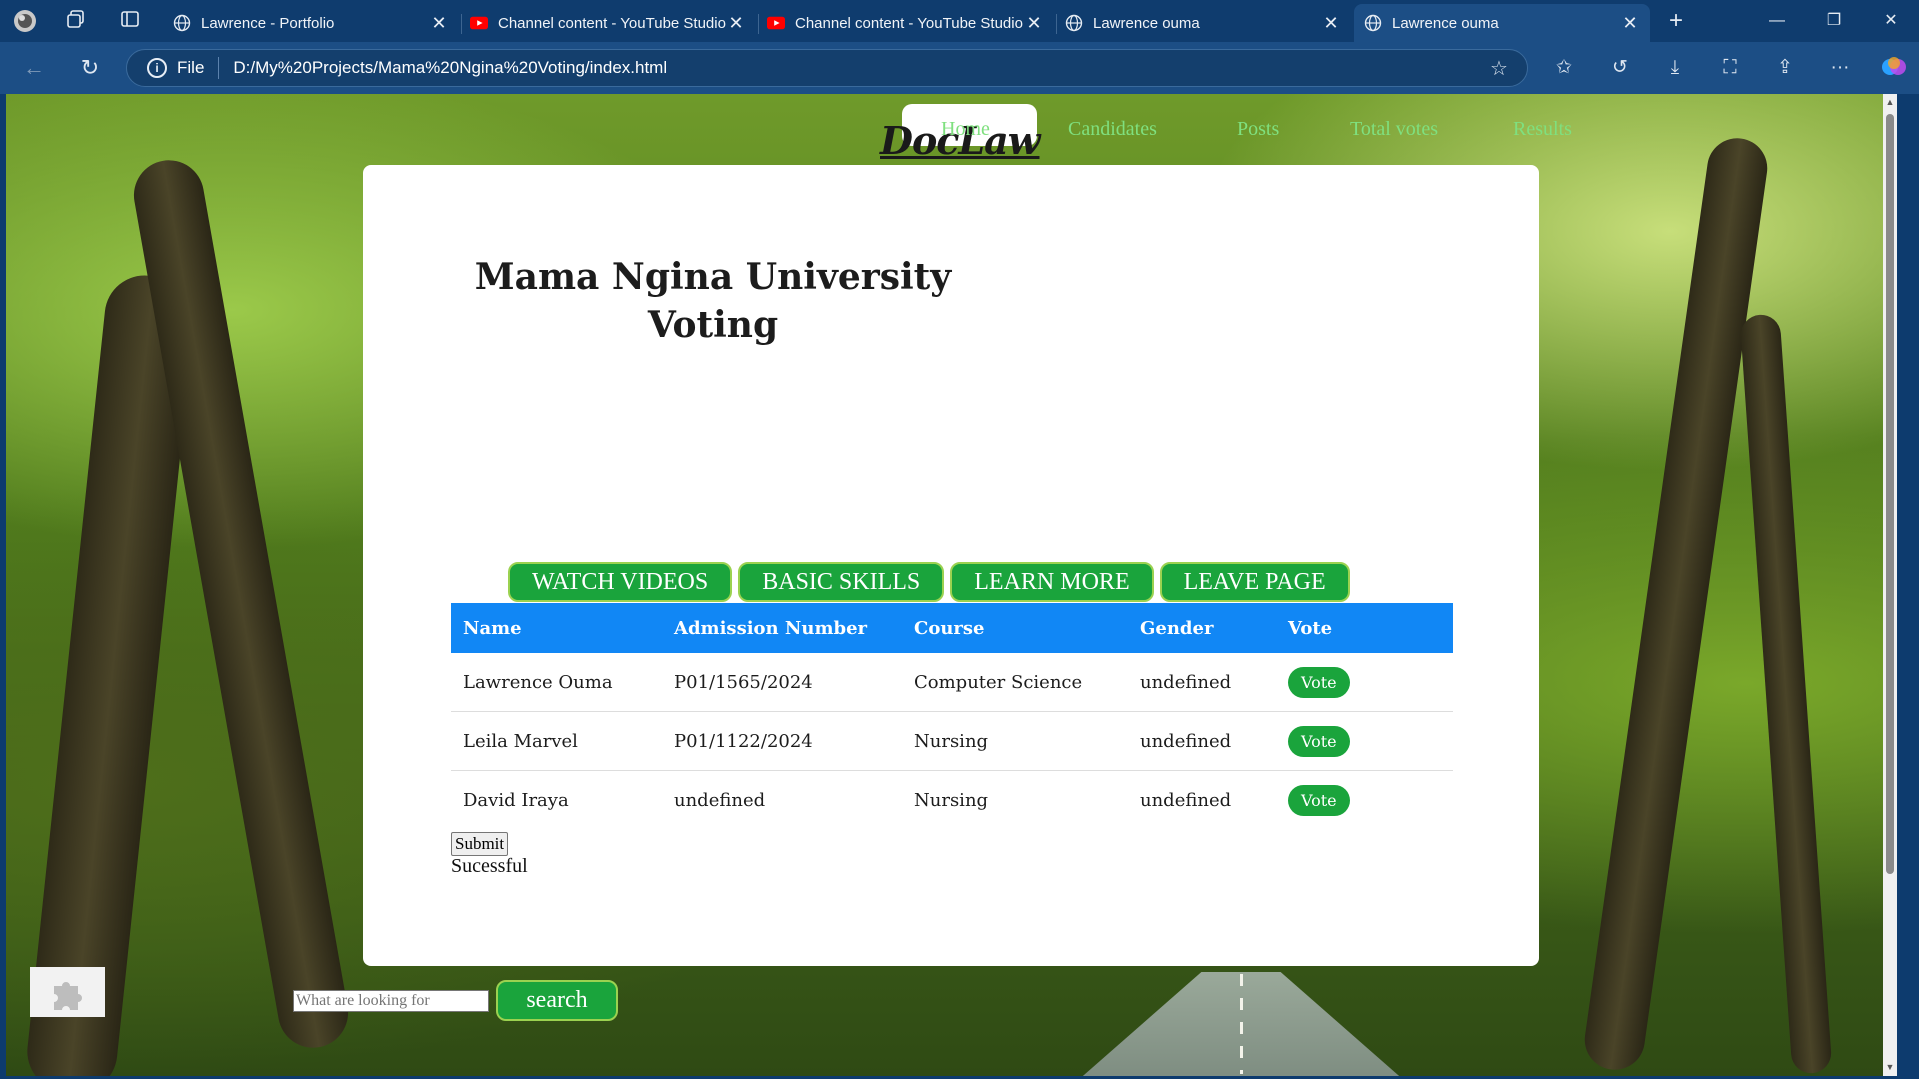 The width and height of the screenshot is (1919, 1079). What do you see at coordinates (713, 301) in the screenshot?
I see `page-title: Mama Ngina University Voting` at bounding box center [713, 301].